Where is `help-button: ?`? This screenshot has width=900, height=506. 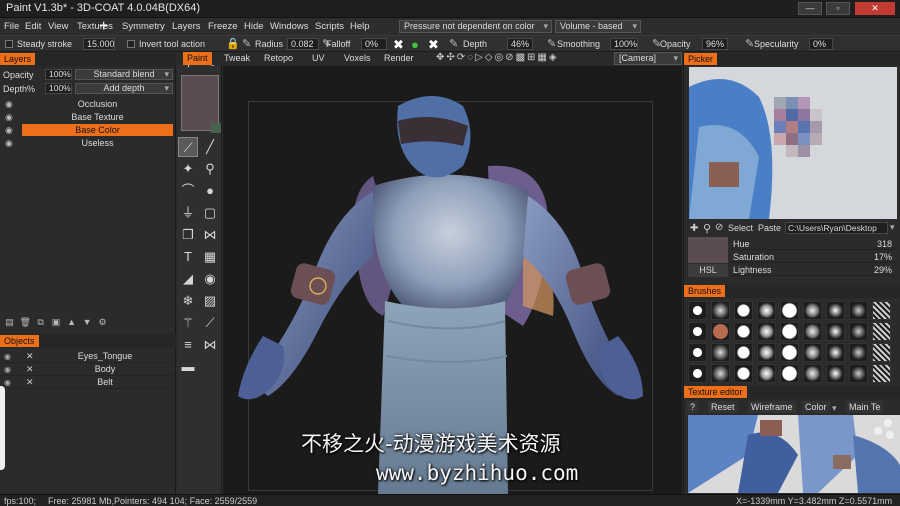 help-button: ? is located at coordinates (693, 407).